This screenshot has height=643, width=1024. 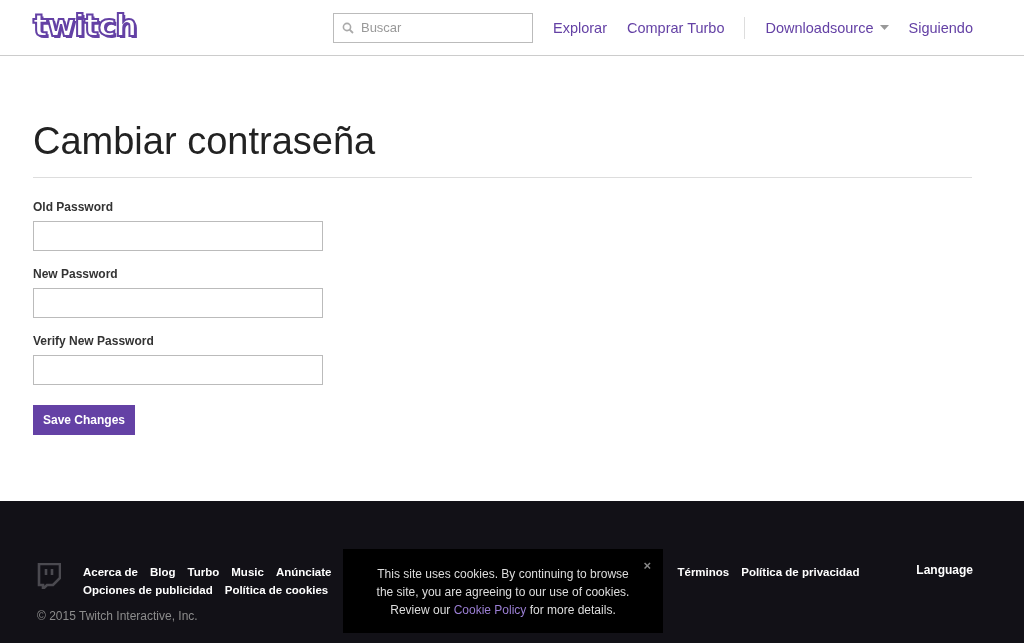 What do you see at coordinates (647, 565) in the screenshot?
I see `close-button: ×` at bounding box center [647, 565].